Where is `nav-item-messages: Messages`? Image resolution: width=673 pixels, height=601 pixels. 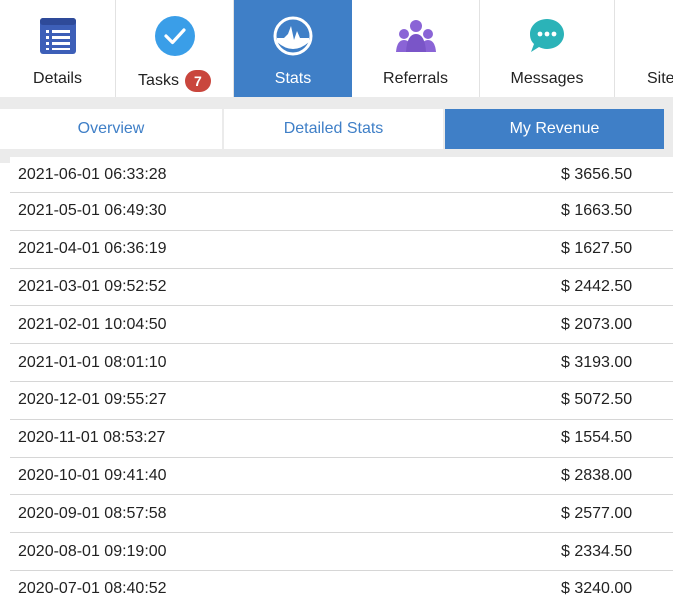
nav-item-messages: Messages is located at coordinates (547, 48).